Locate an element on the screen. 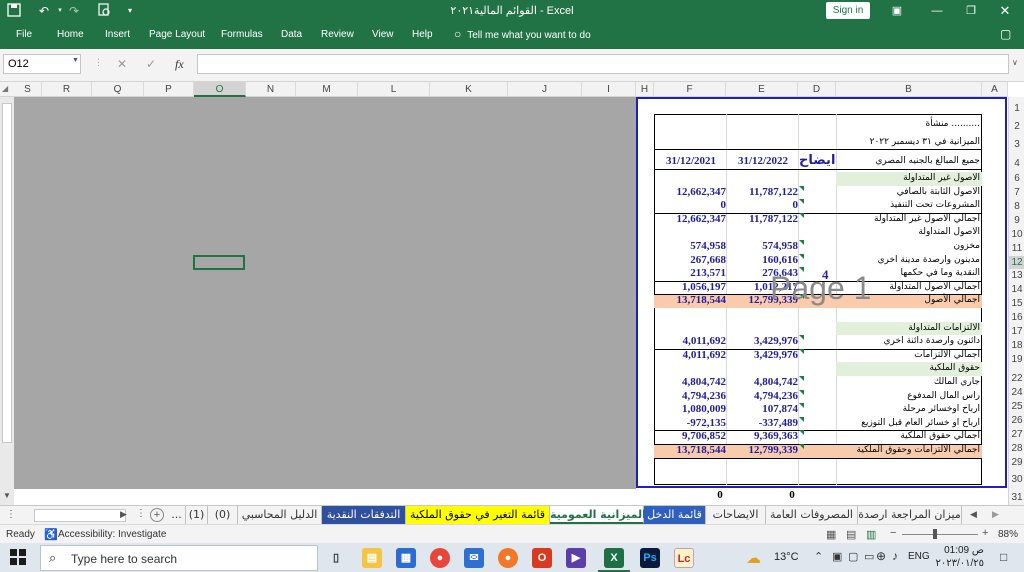 This screenshot has width=1024, height=572. windows-start-icon is located at coordinates (18, 558).